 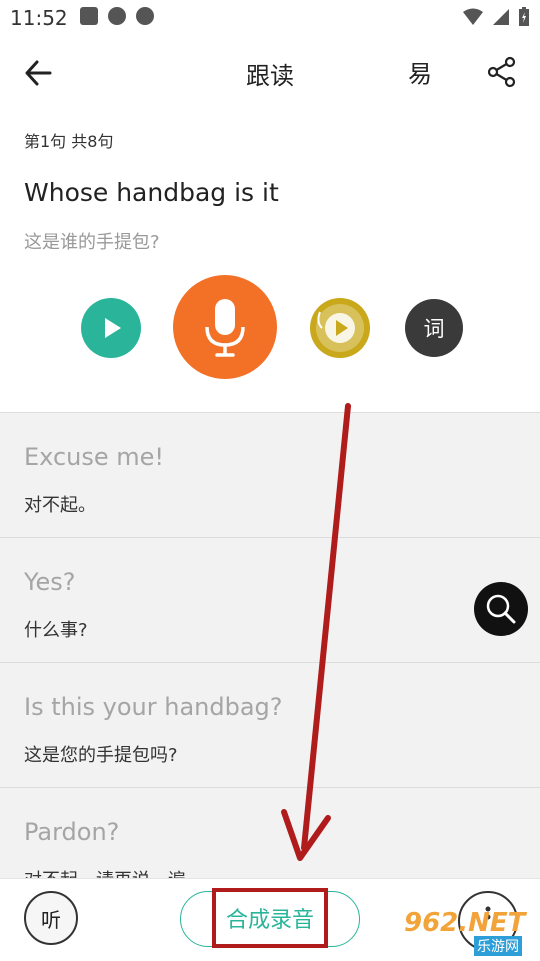 I want to click on list-item-chinese: 对不起。, so click(x=60, y=505).